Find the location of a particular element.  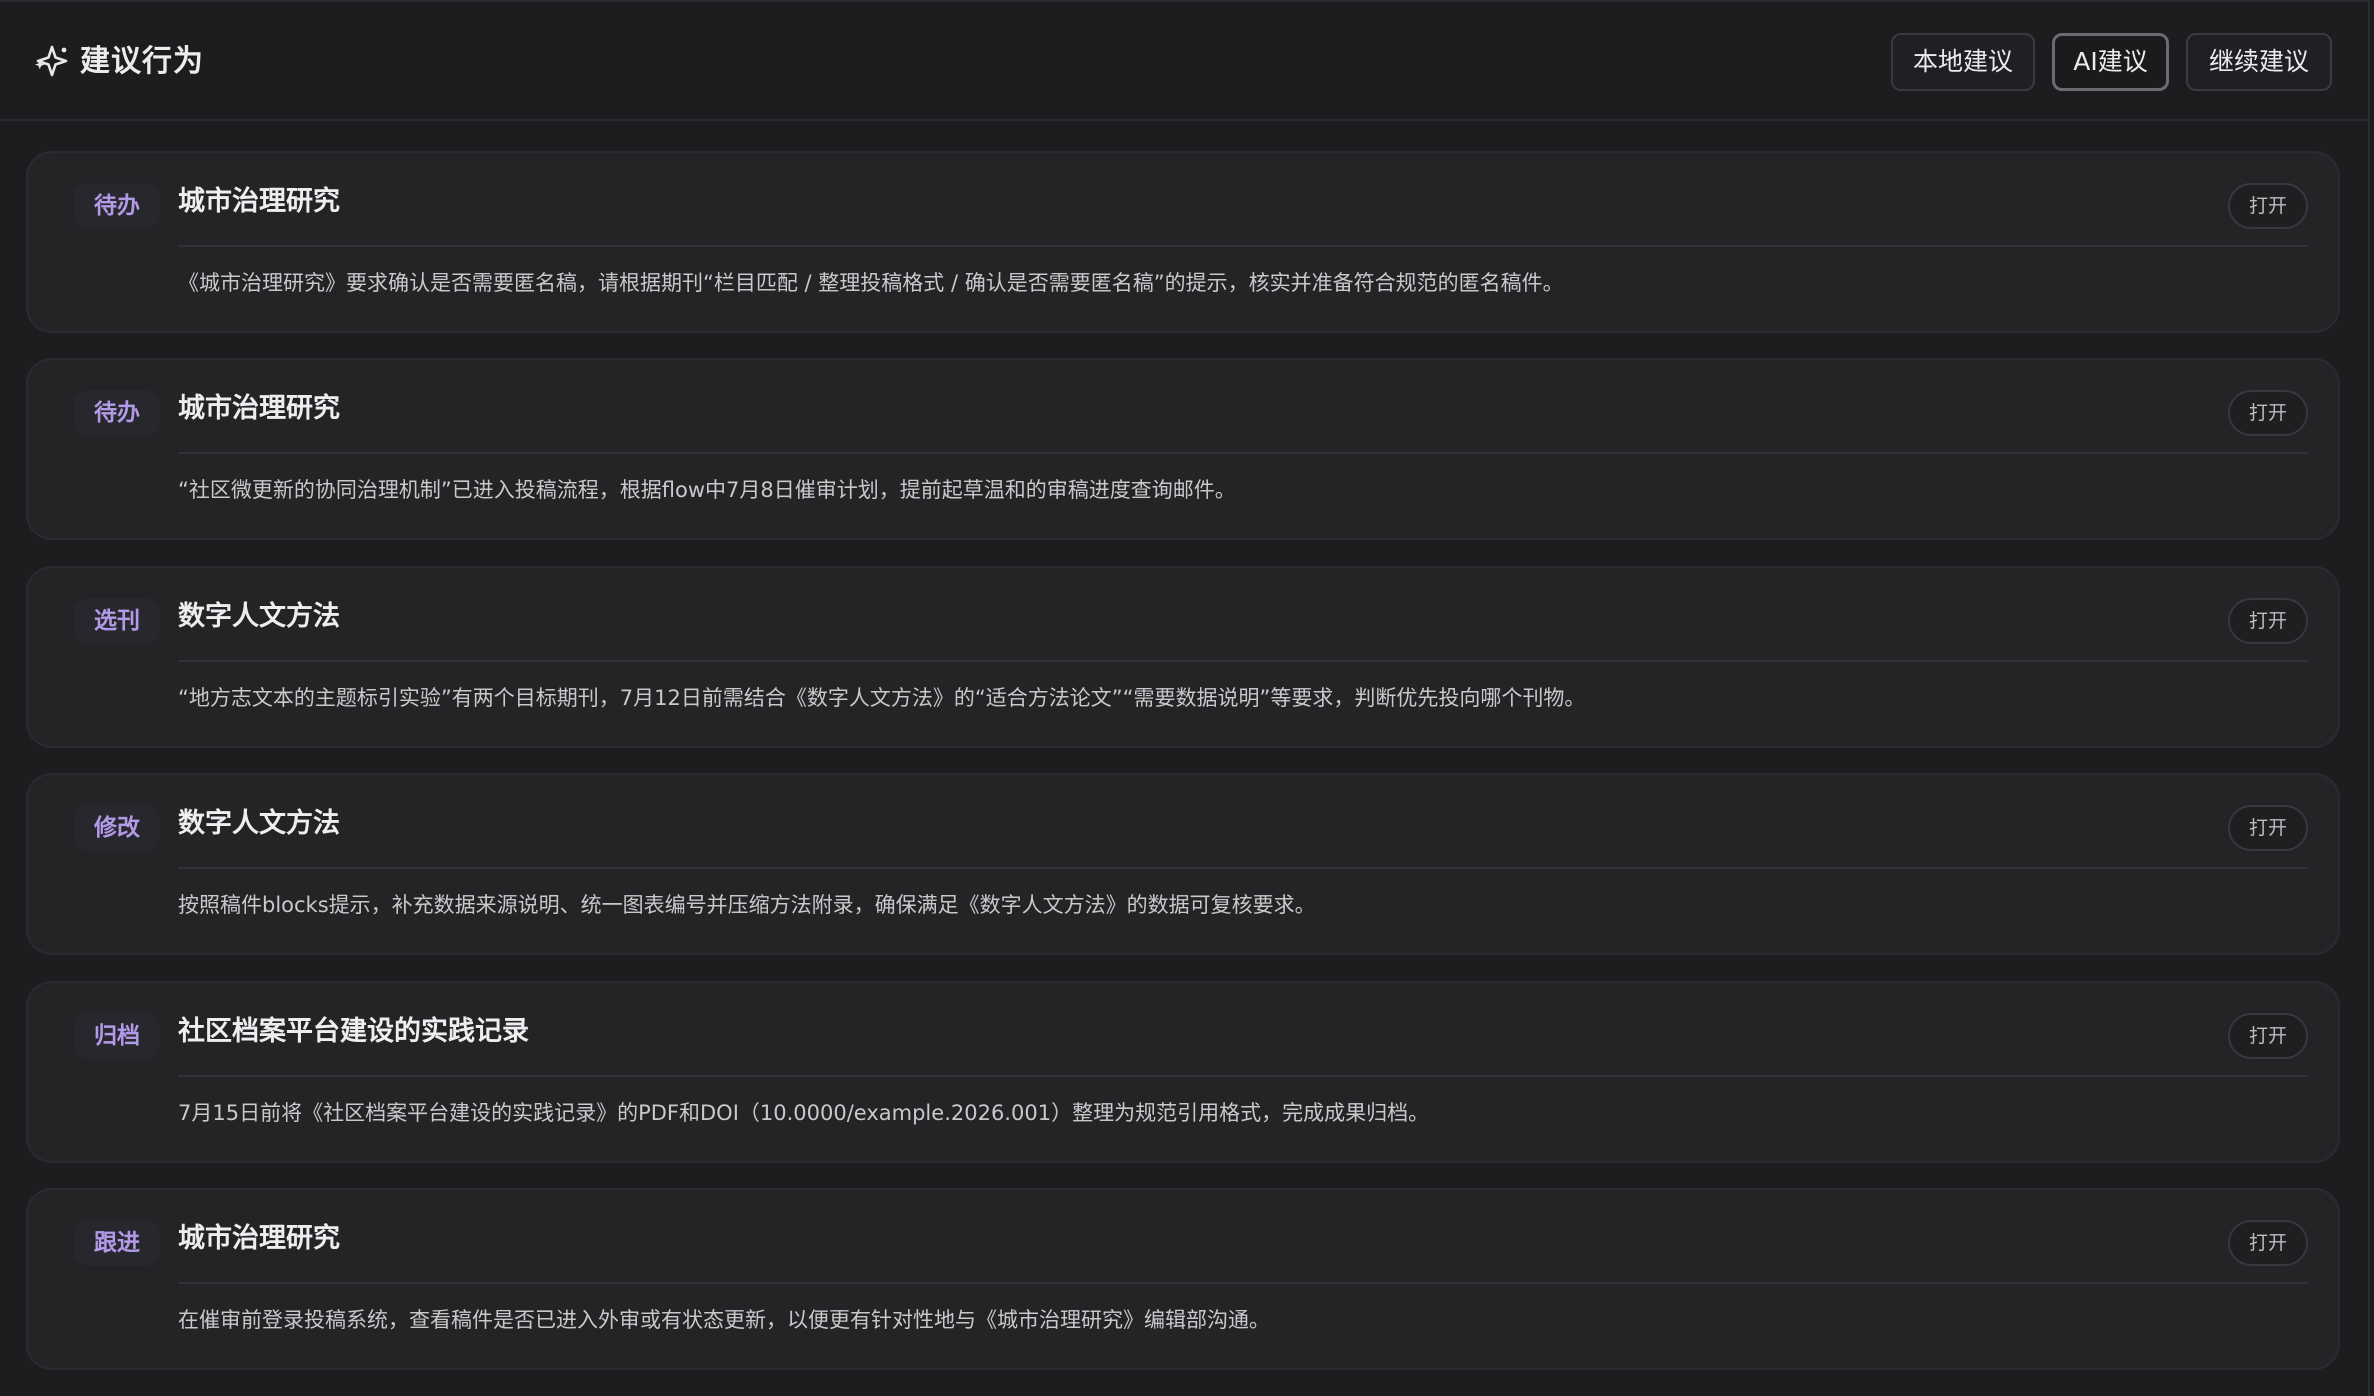

tab-ai-suggestions: AI建议 is located at coordinates (2110, 62).